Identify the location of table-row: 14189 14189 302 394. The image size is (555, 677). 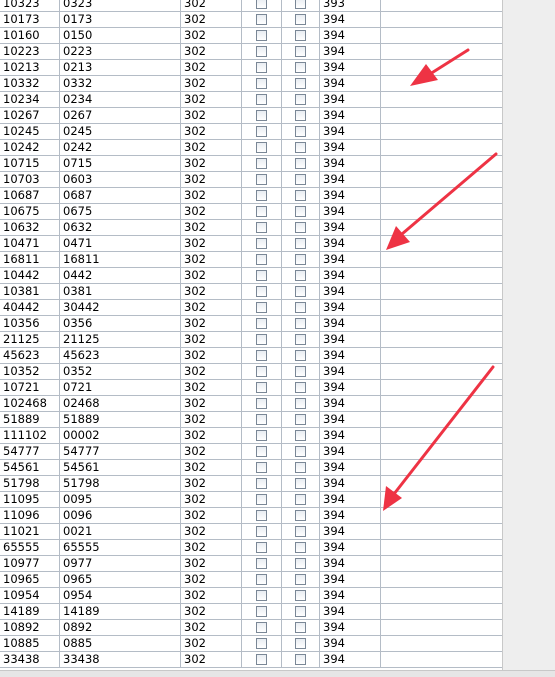
(251, 612).